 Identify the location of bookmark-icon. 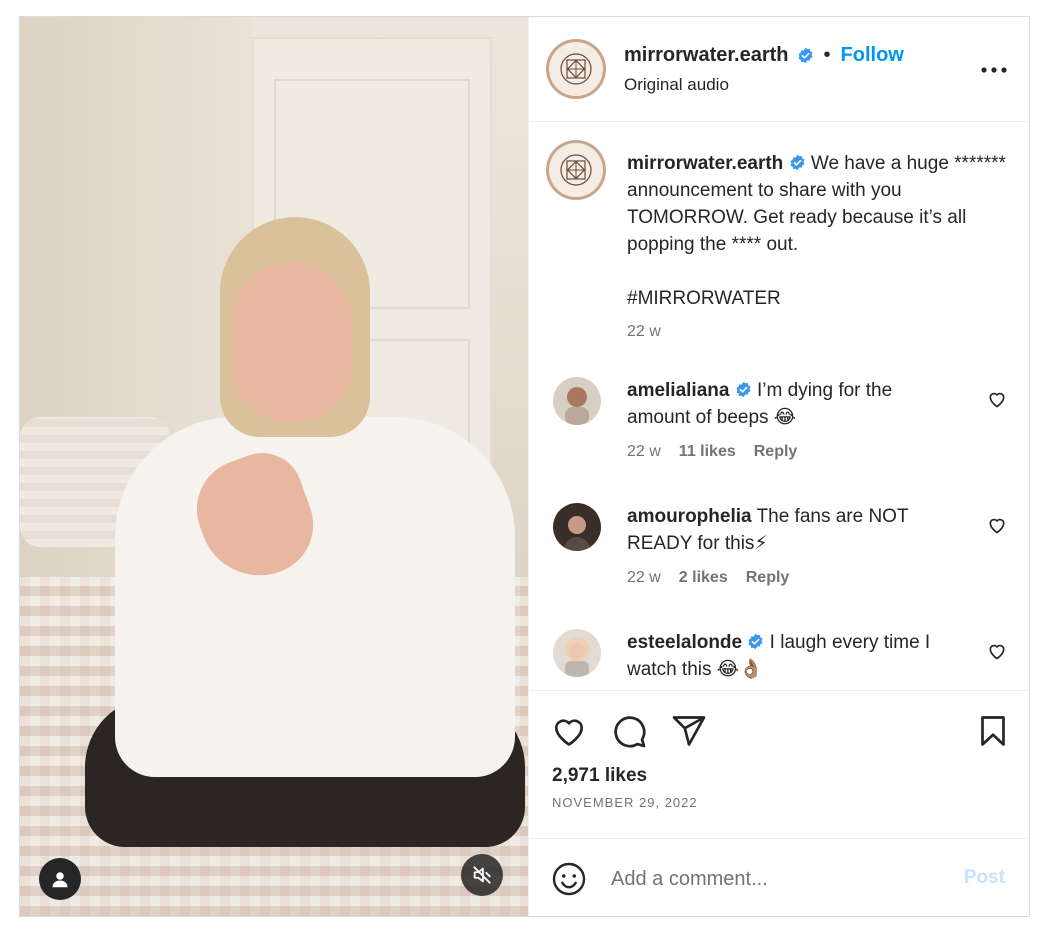
(993, 731).